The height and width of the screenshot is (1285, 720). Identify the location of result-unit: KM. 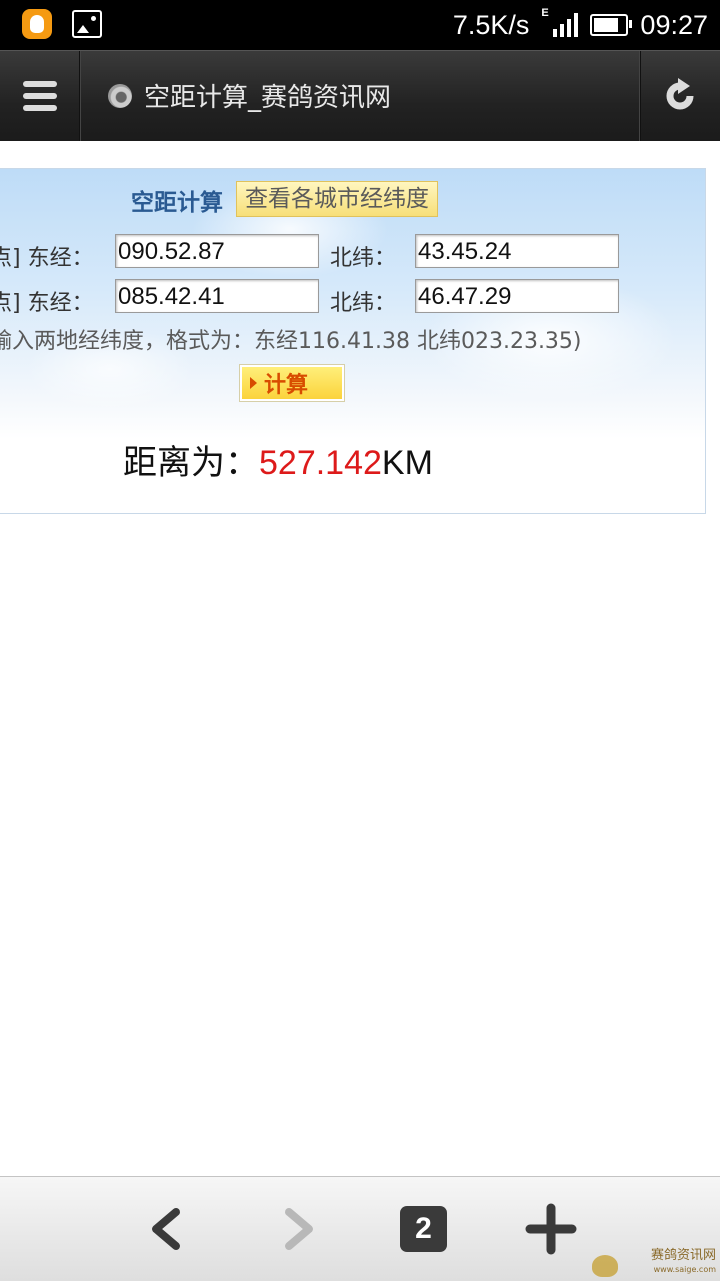
(407, 463).